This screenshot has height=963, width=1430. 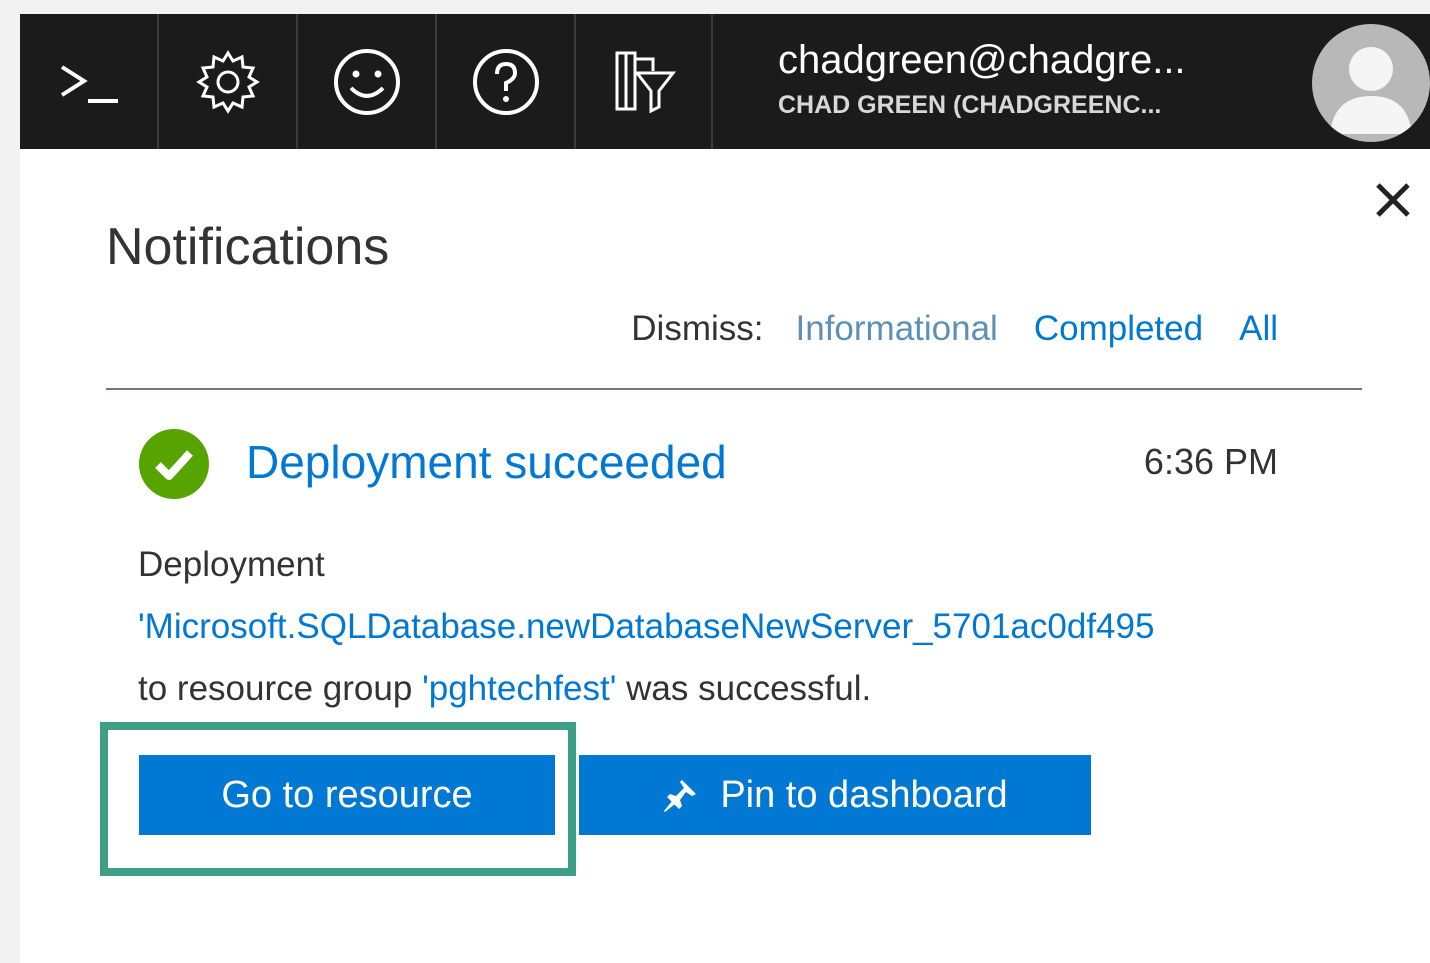 I want to click on dismiss-filter-bar: Dismiss: Informational Completed All, so click(x=954, y=329).